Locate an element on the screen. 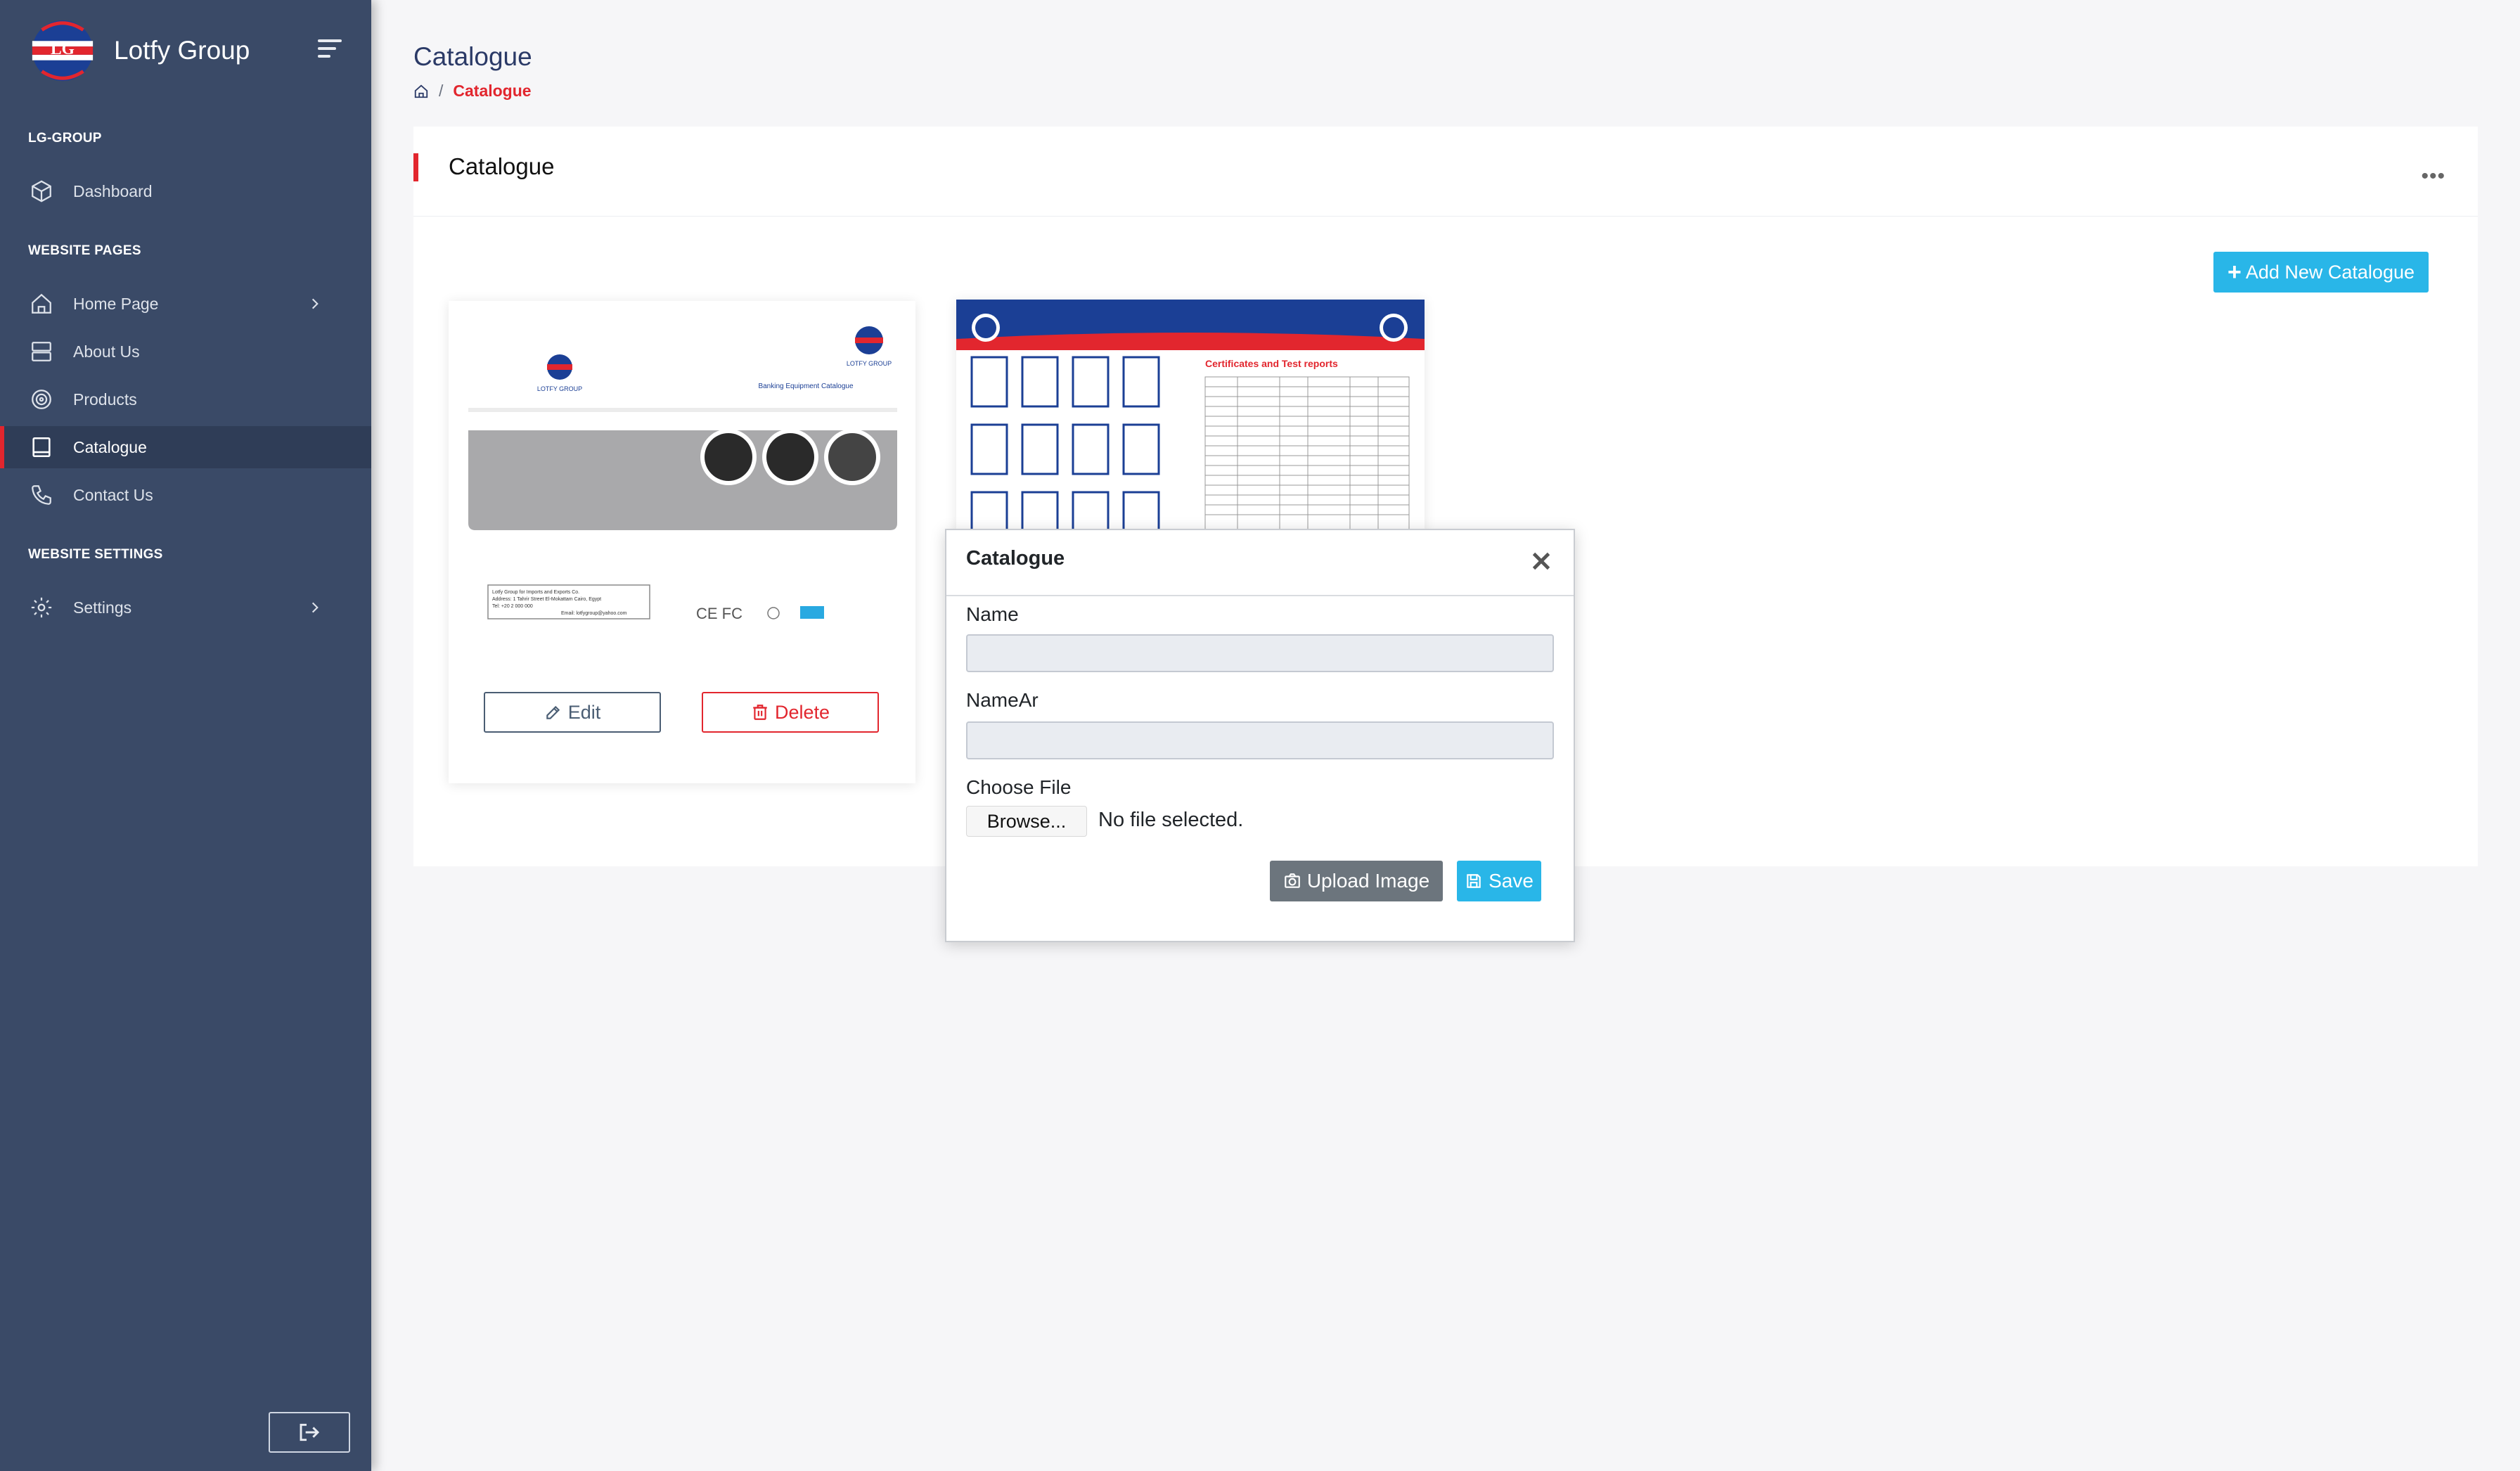 The height and width of the screenshot is (1471, 2520). page-title: Catalogue is located at coordinates (472, 56).